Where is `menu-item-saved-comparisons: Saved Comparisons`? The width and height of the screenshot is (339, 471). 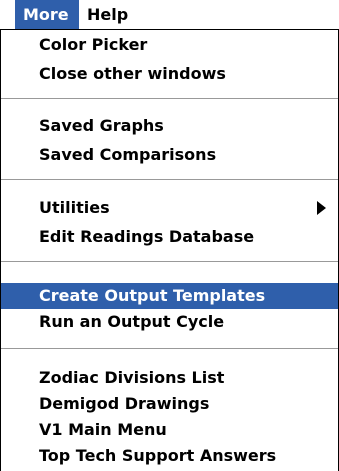 menu-item-saved-comparisons: Saved Comparisons is located at coordinates (169, 155).